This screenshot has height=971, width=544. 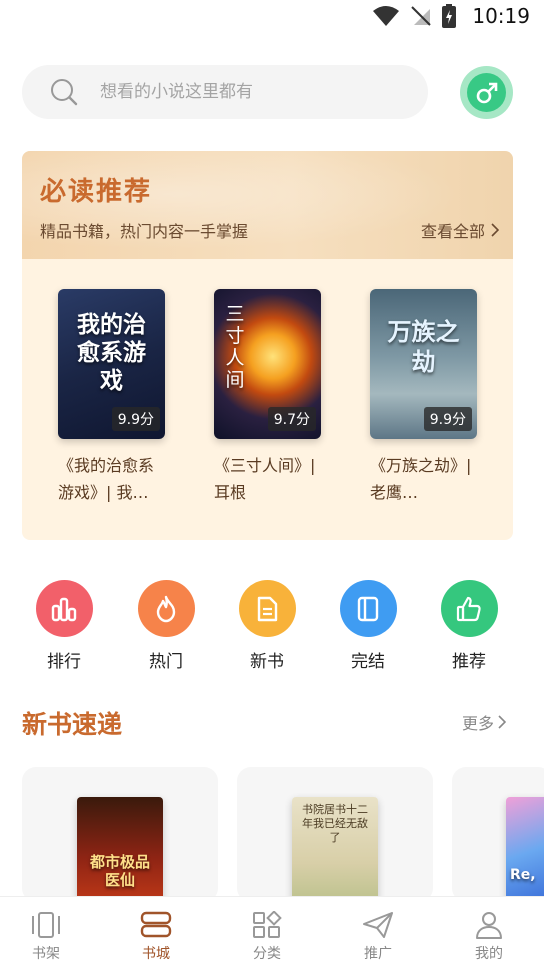 I want to click on category-label: 推荐, so click(x=469, y=662).